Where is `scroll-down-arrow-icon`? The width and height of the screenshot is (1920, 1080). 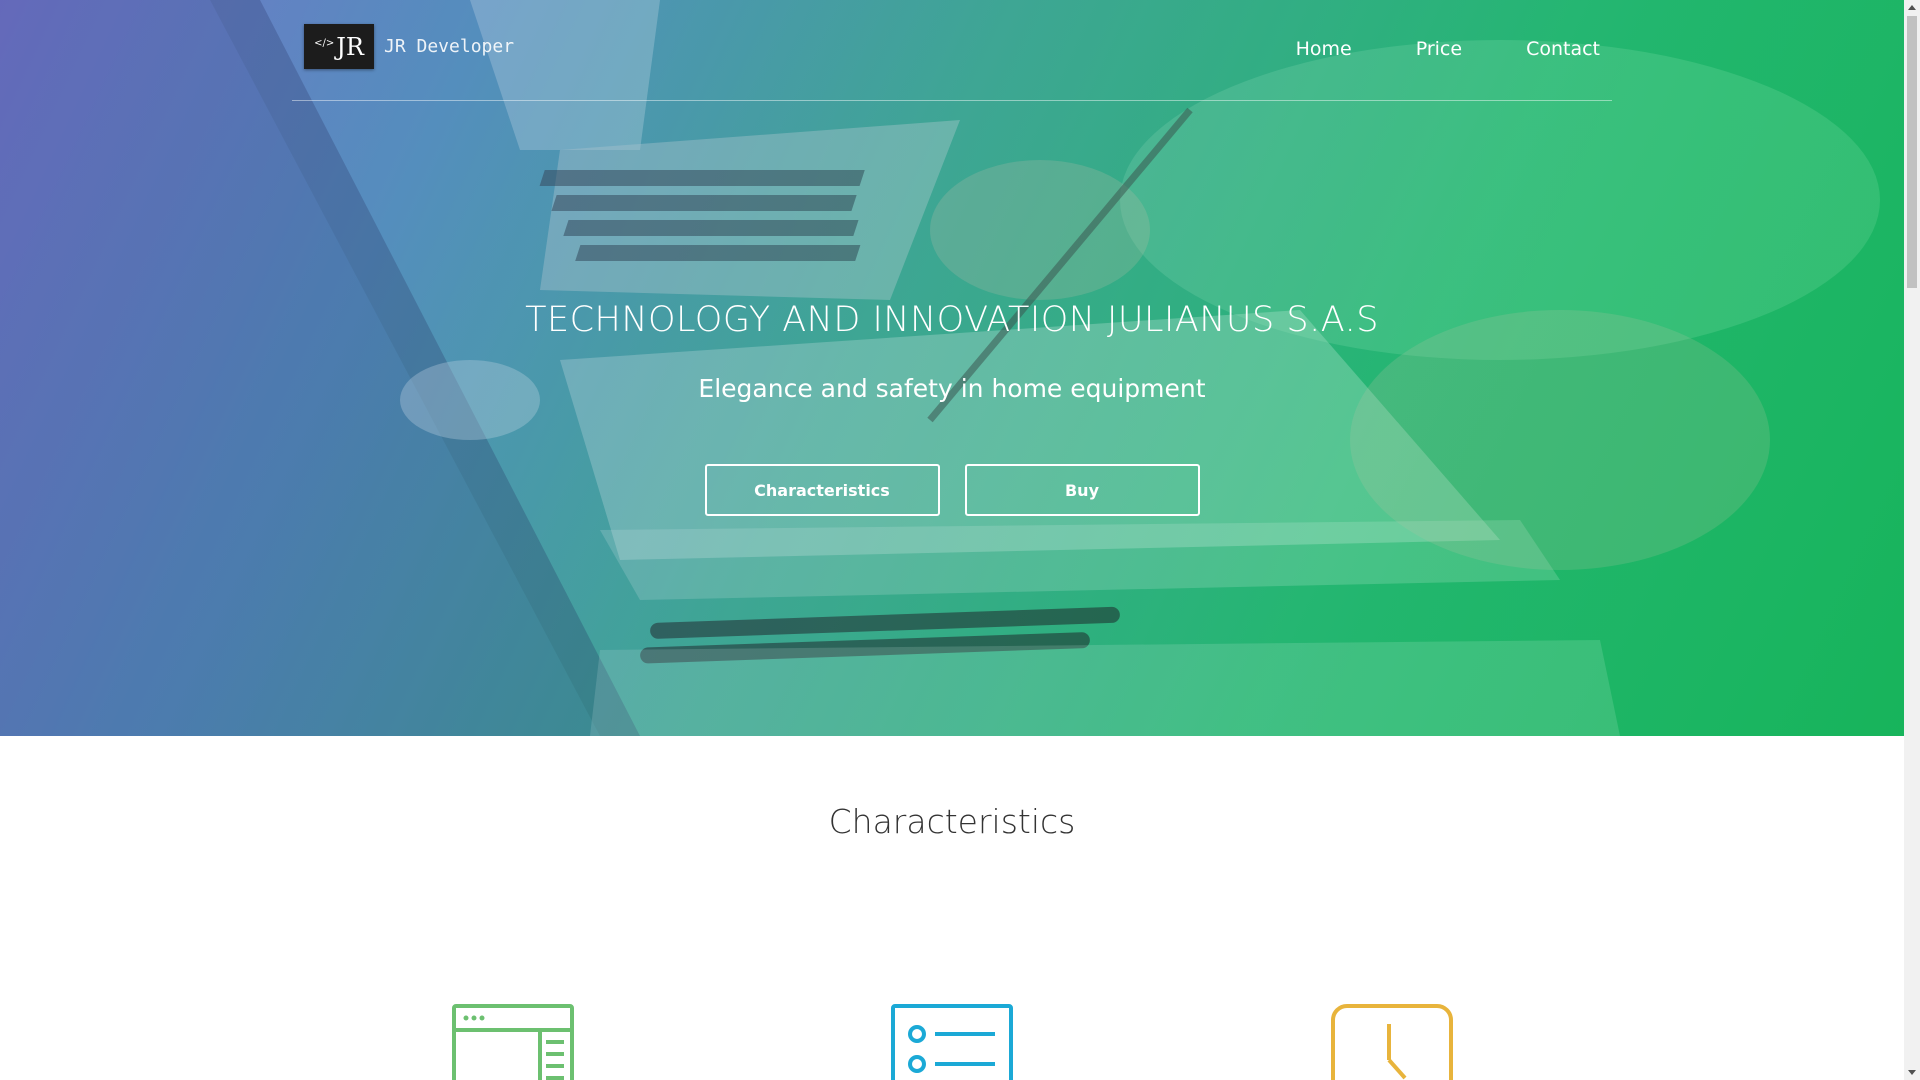 scroll-down-arrow-icon is located at coordinates (1912, 1072).